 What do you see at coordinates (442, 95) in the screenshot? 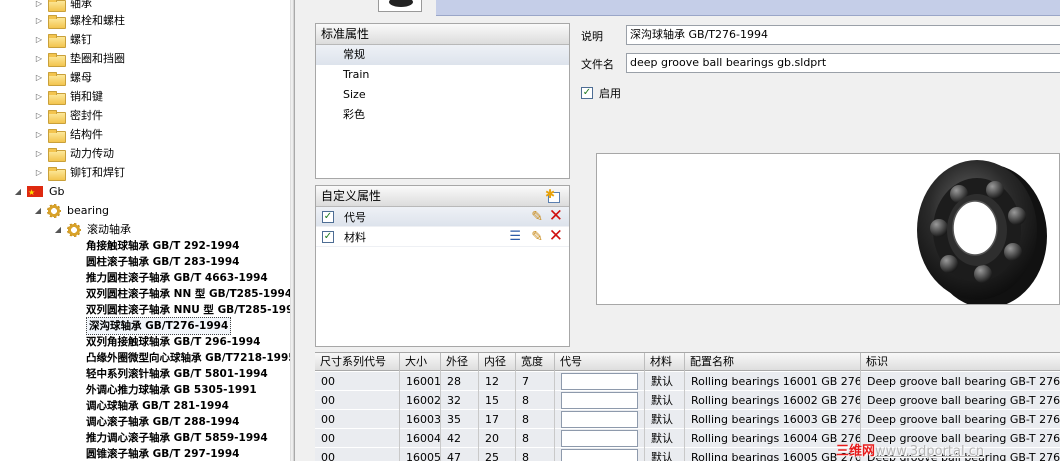
I see `standard-property-item: Size` at bounding box center [442, 95].